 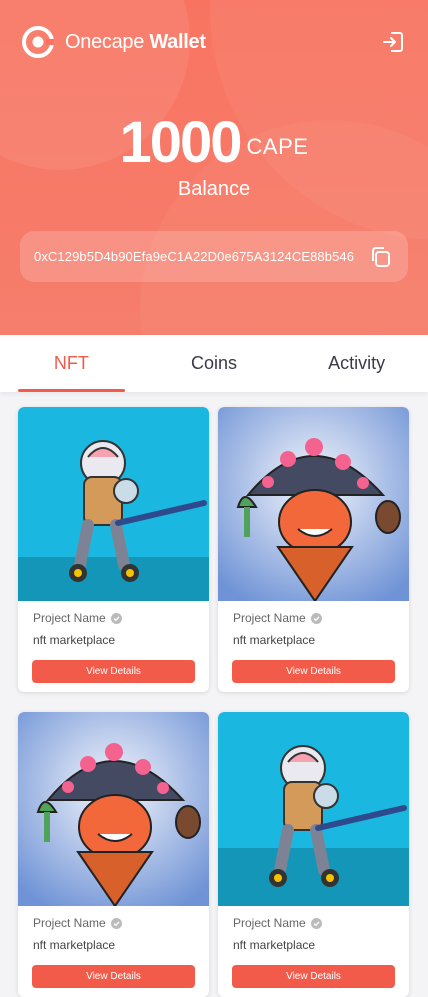 What do you see at coordinates (71, 363) in the screenshot?
I see `tab-nft: NFT` at bounding box center [71, 363].